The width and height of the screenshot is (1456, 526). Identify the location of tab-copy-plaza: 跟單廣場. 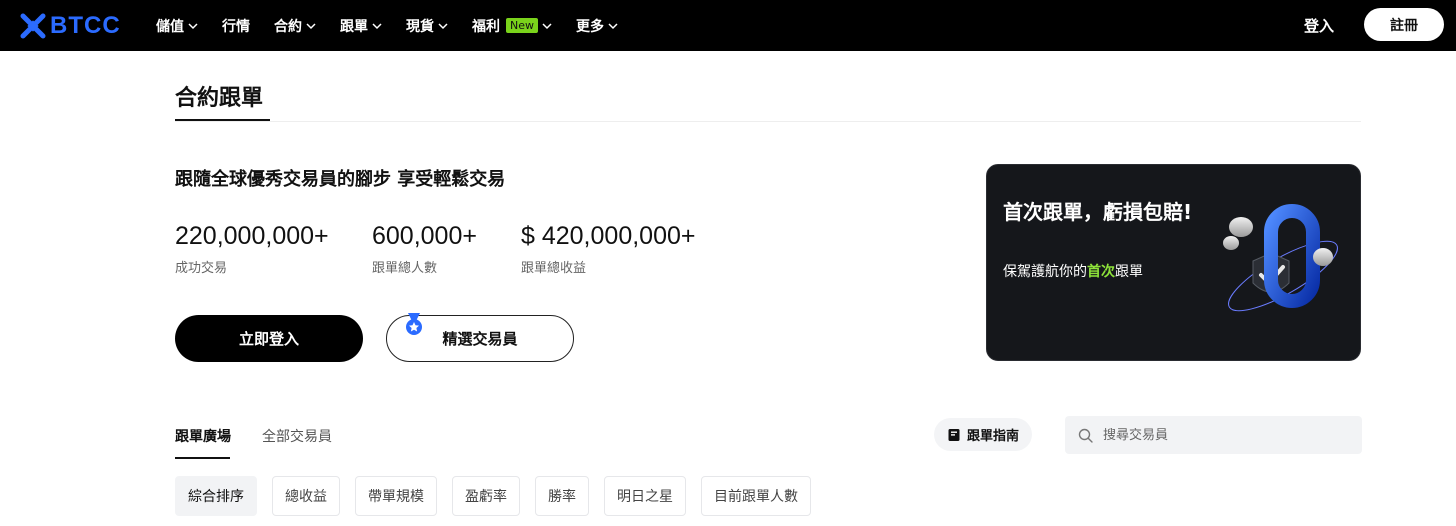
(203, 436).